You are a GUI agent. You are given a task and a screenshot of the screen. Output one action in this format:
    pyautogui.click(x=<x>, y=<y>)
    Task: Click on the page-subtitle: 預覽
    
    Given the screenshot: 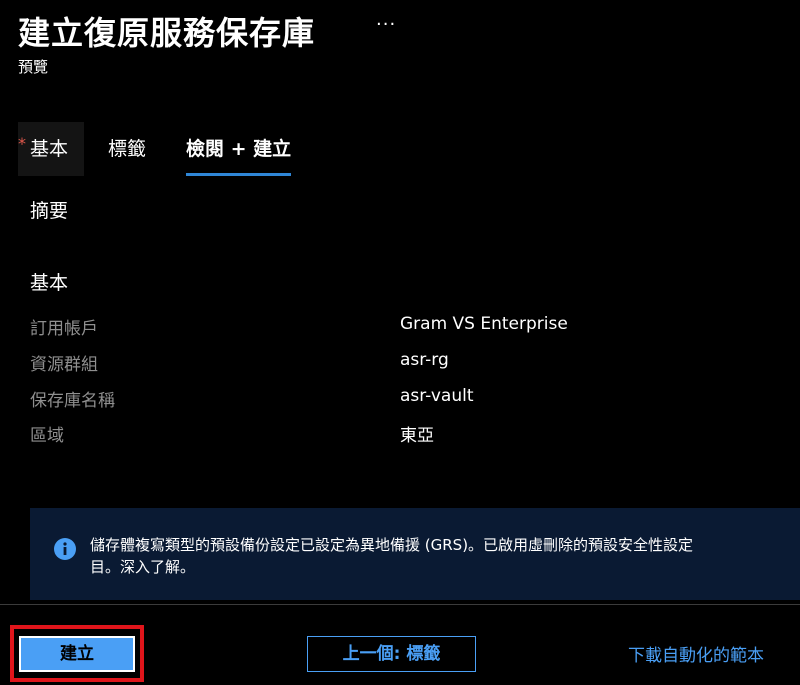 What is the action you would take?
    pyautogui.click(x=33, y=67)
    